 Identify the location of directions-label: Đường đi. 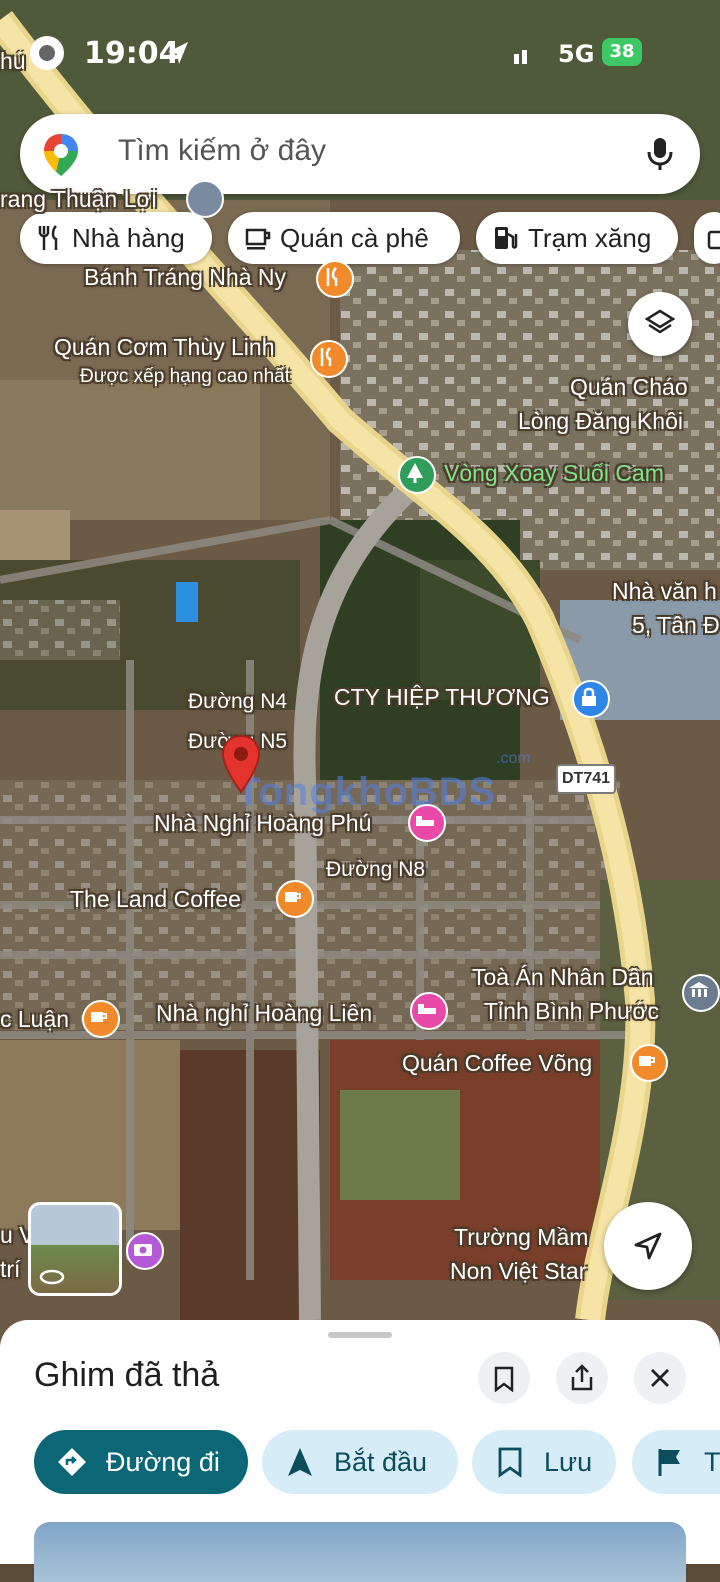
(163, 1462).